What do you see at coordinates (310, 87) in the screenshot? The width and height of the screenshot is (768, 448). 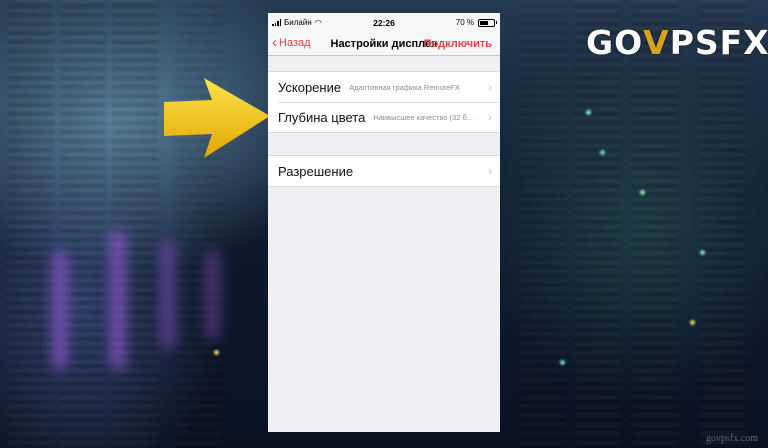 I see `setting-label: Ускорение` at bounding box center [310, 87].